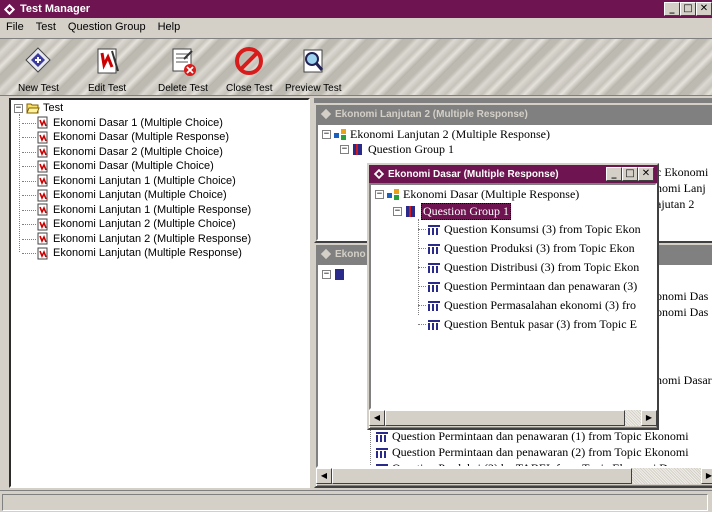  I want to click on tree-root-row: − Ekonomi Dasar (Multiple Response), so click(477, 194).